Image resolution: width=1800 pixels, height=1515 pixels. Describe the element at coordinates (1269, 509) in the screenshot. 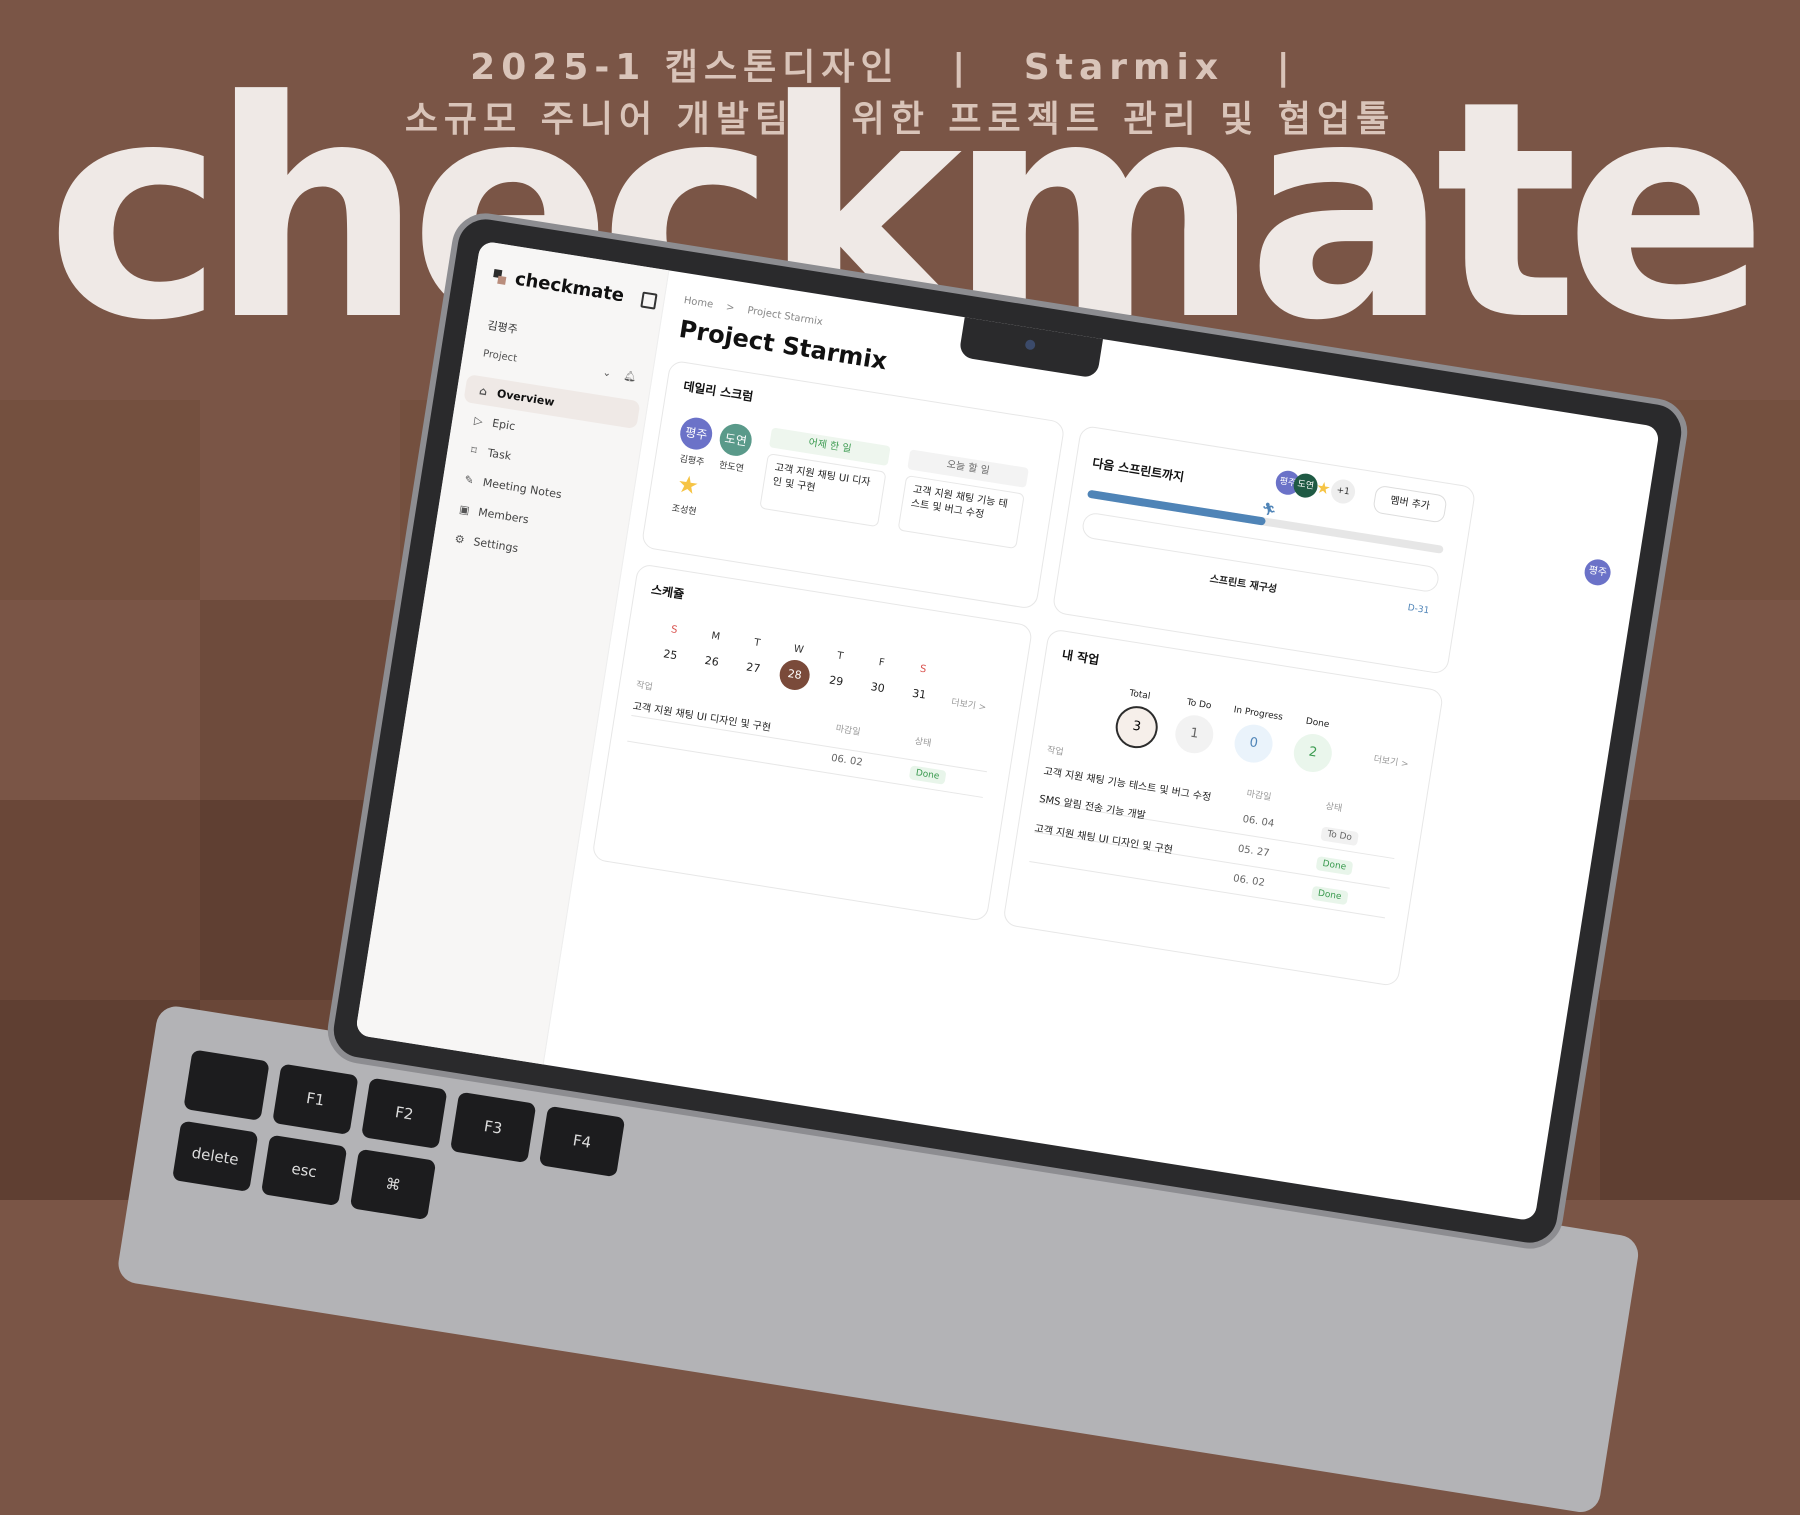

I see `runner-icon: 🏃︎` at that location.